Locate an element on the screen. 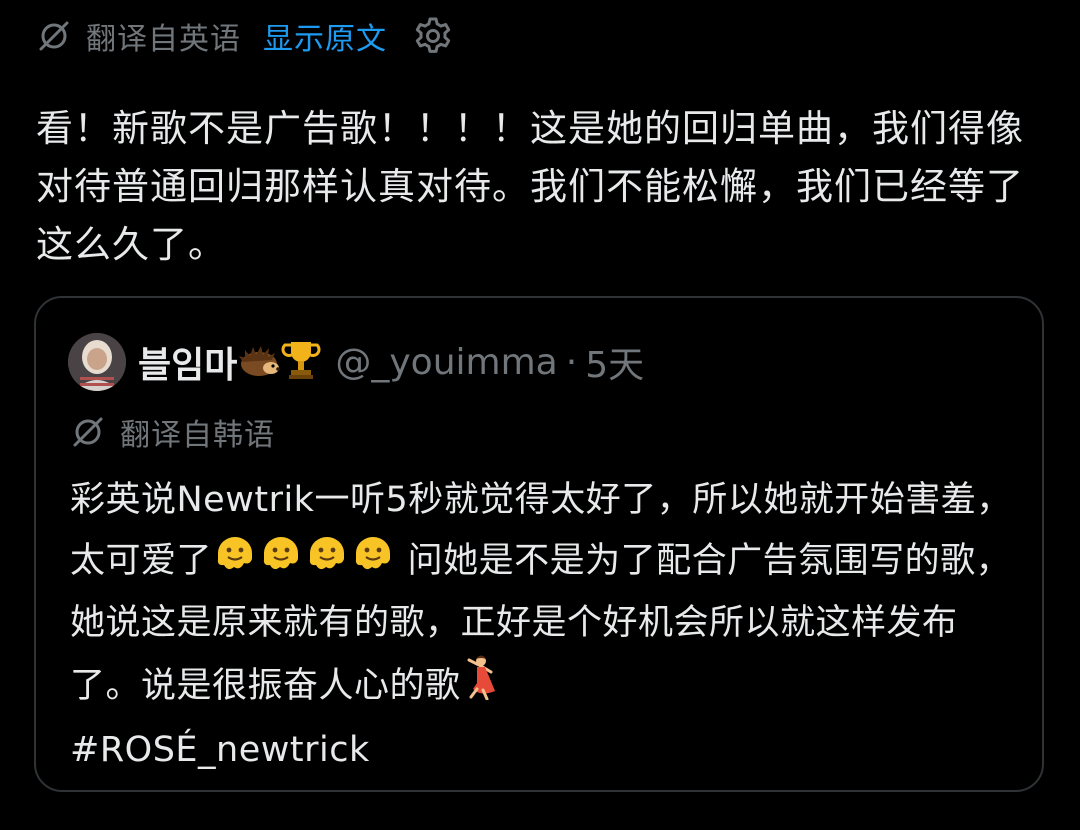  hedgehog-icon is located at coordinates (259, 362).